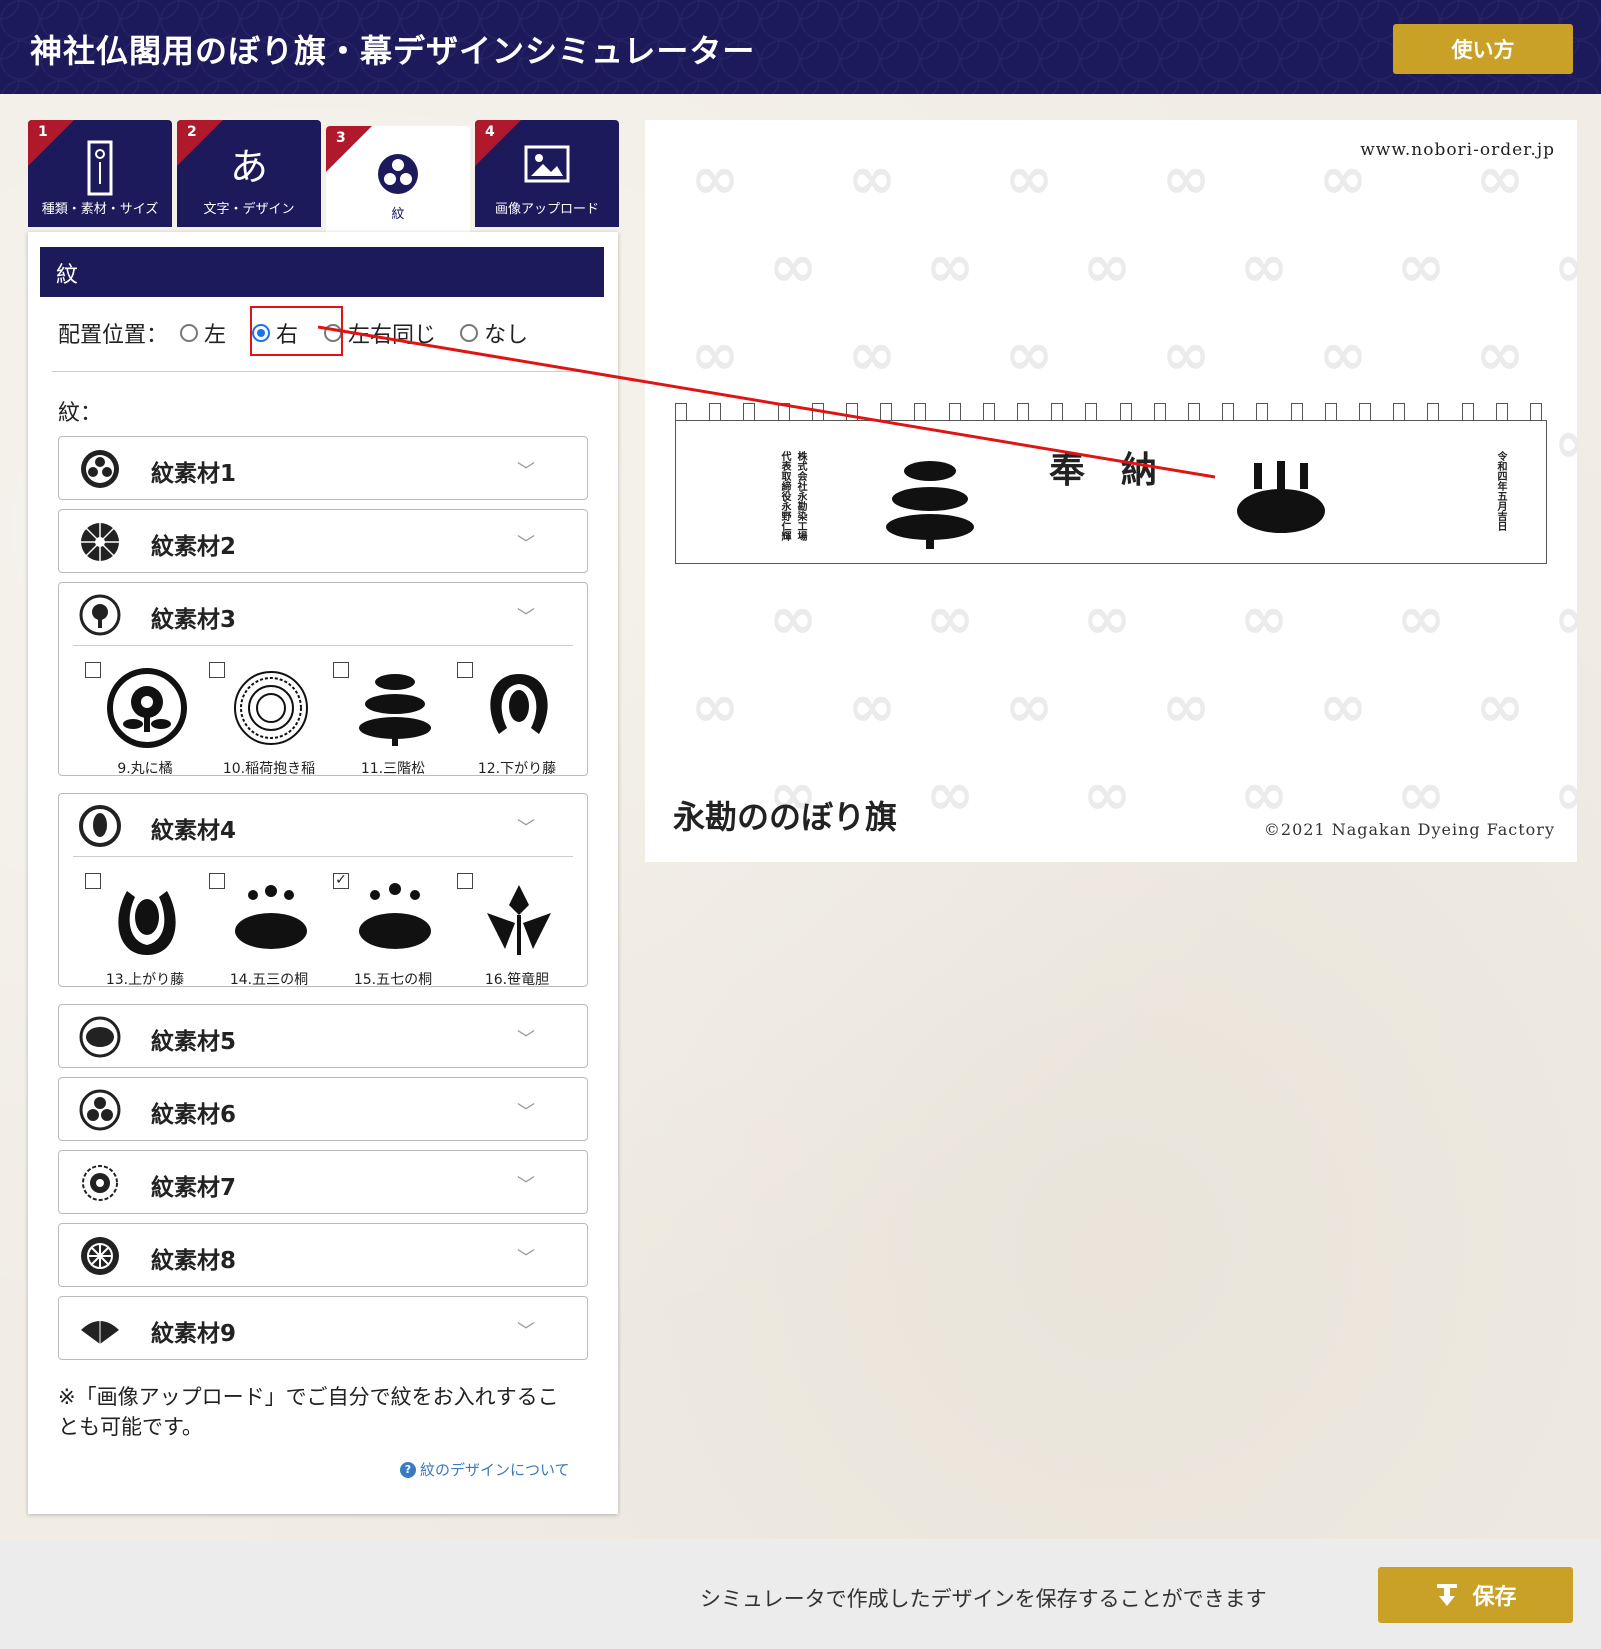  I want to click on tab-type-material-size: 1 種類・素材・サイズ, so click(100, 173).